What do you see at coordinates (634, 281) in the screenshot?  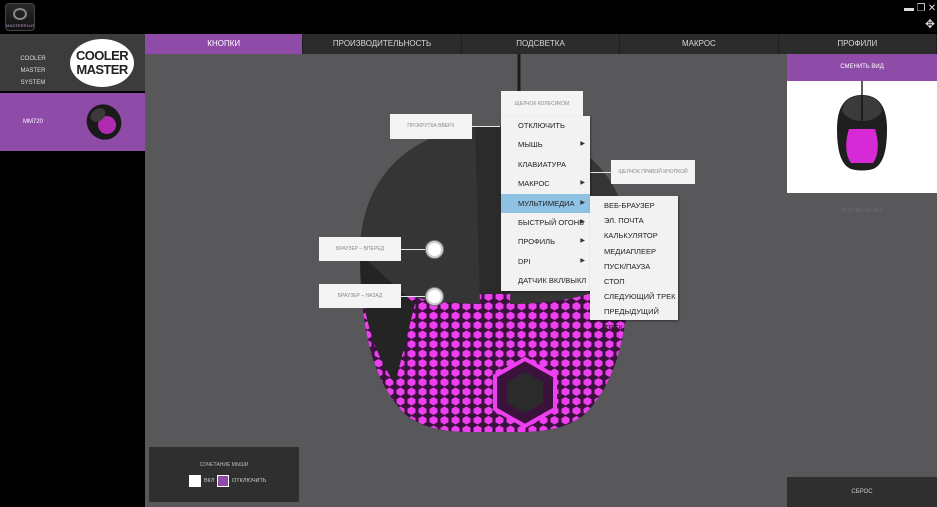 I see `submenu-item-stop: СТОП` at bounding box center [634, 281].